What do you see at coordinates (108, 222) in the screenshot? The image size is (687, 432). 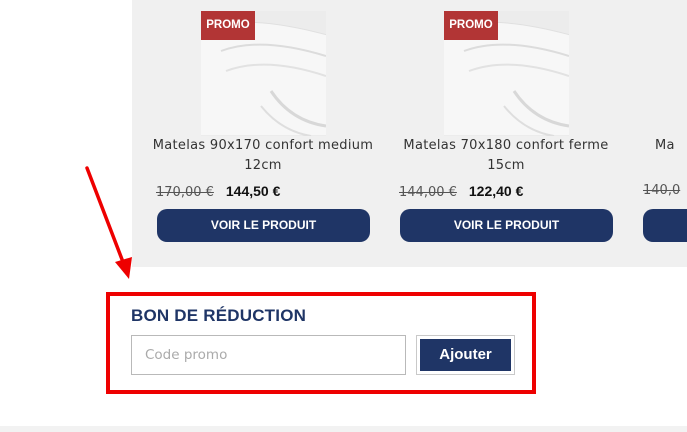 I see `annotation-arrow` at bounding box center [108, 222].